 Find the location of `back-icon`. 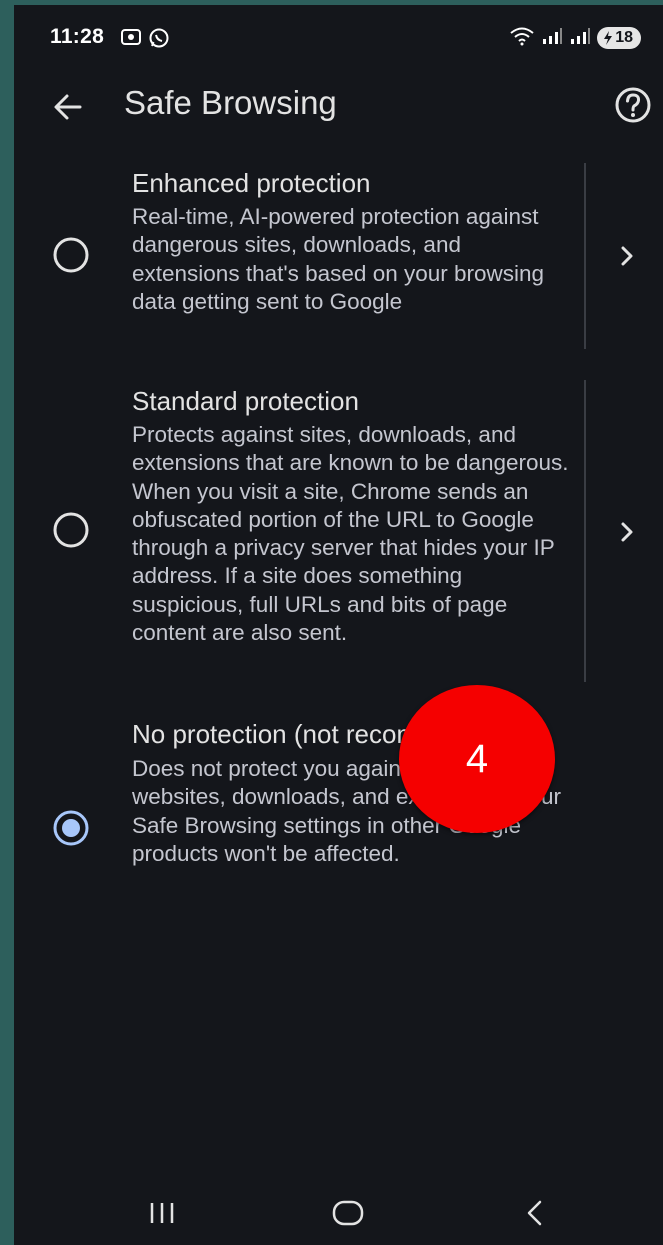

back-icon is located at coordinates (534, 1213).